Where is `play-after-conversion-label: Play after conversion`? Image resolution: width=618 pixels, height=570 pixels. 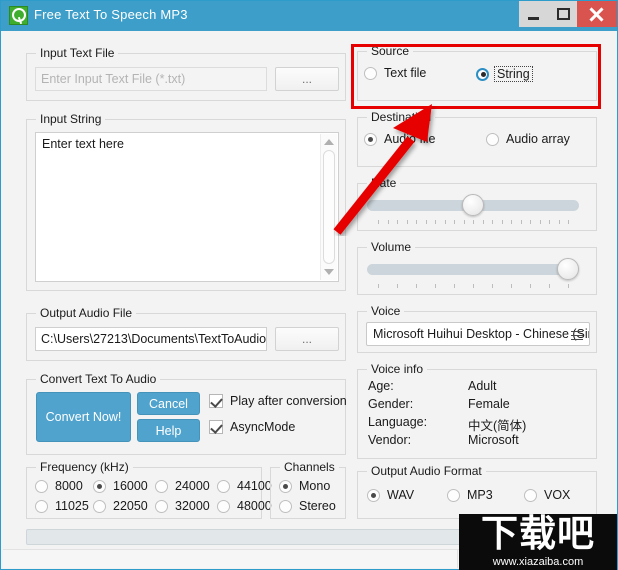 play-after-conversion-label: Play after conversion is located at coordinates (288, 401).